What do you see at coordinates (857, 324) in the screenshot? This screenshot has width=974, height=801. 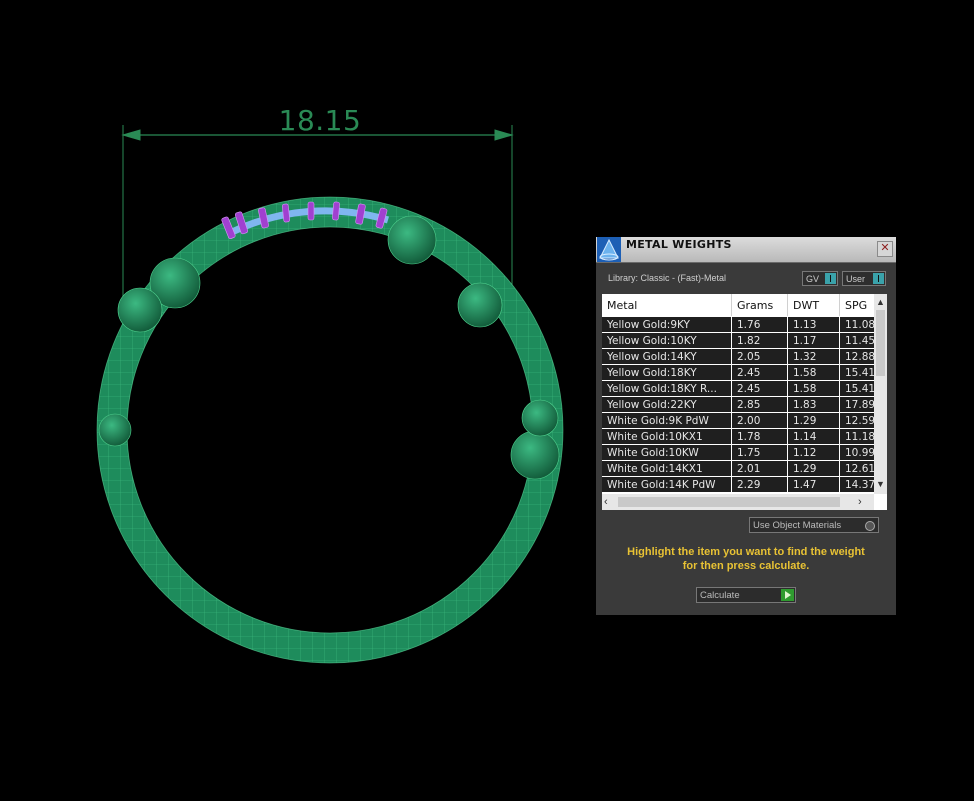 I see `table-cell: 11.08` at bounding box center [857, 324].